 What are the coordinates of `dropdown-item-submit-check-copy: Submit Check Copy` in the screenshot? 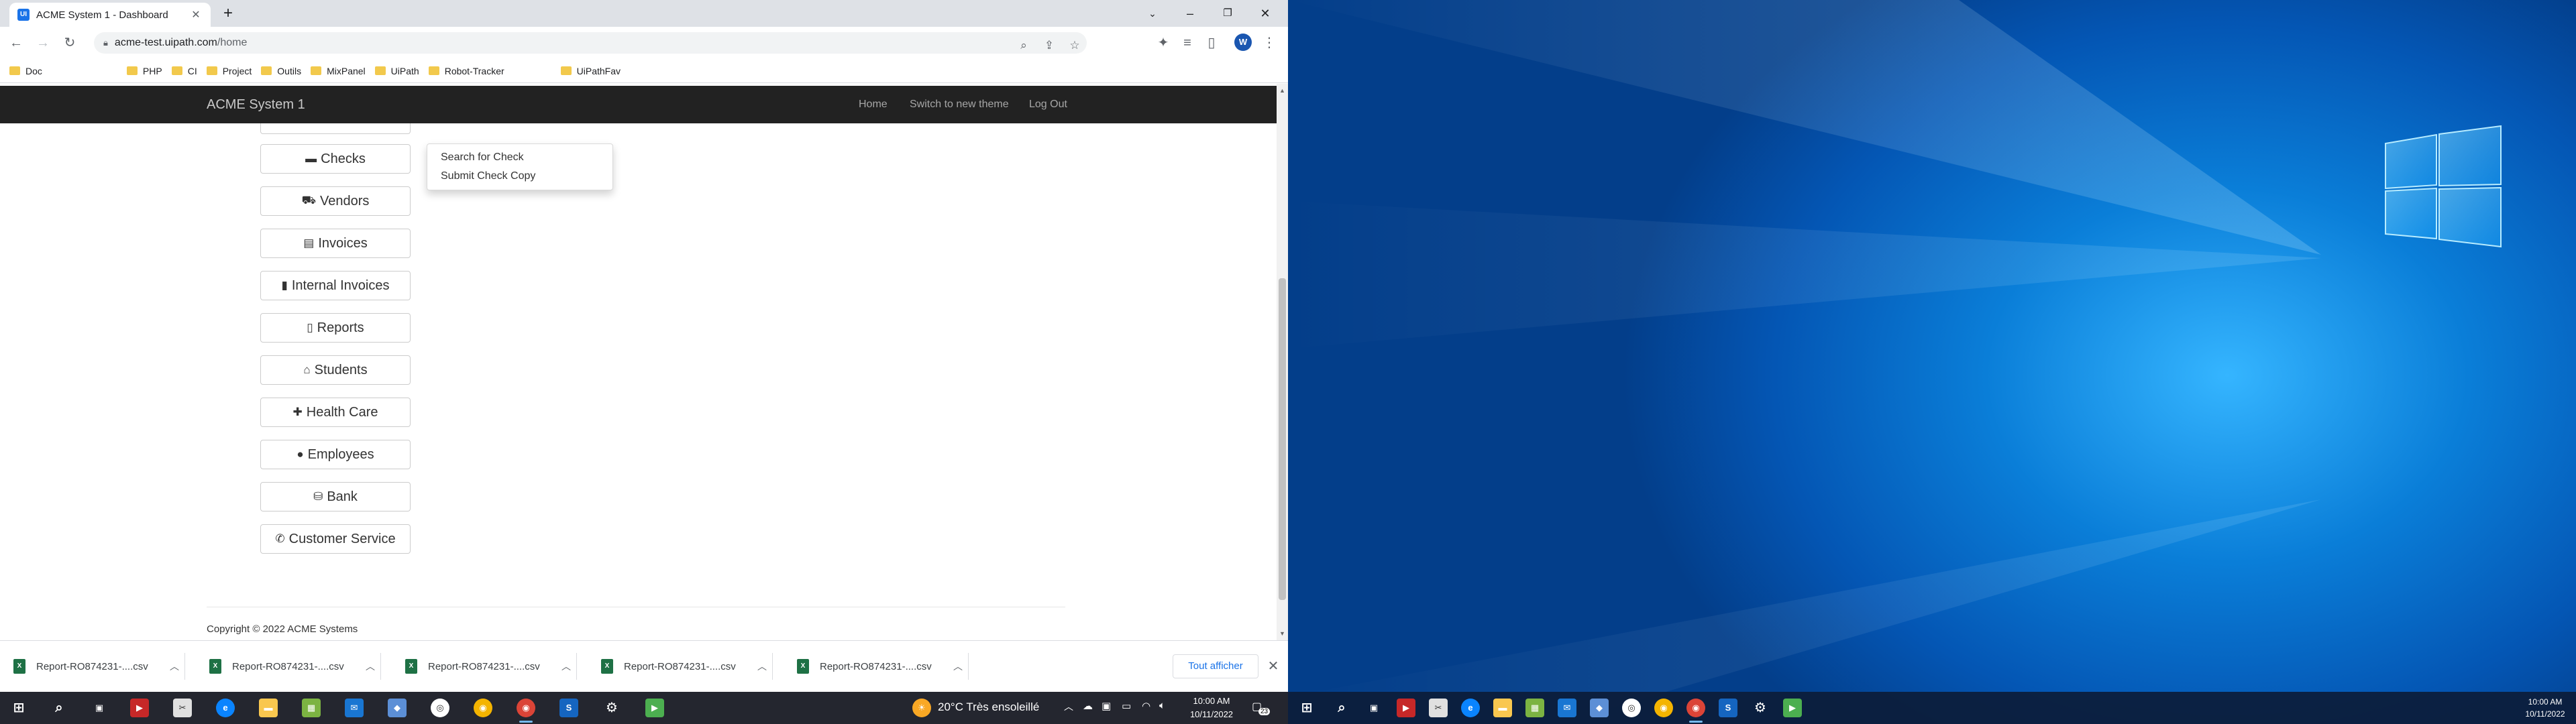 It's located at (519, 176).